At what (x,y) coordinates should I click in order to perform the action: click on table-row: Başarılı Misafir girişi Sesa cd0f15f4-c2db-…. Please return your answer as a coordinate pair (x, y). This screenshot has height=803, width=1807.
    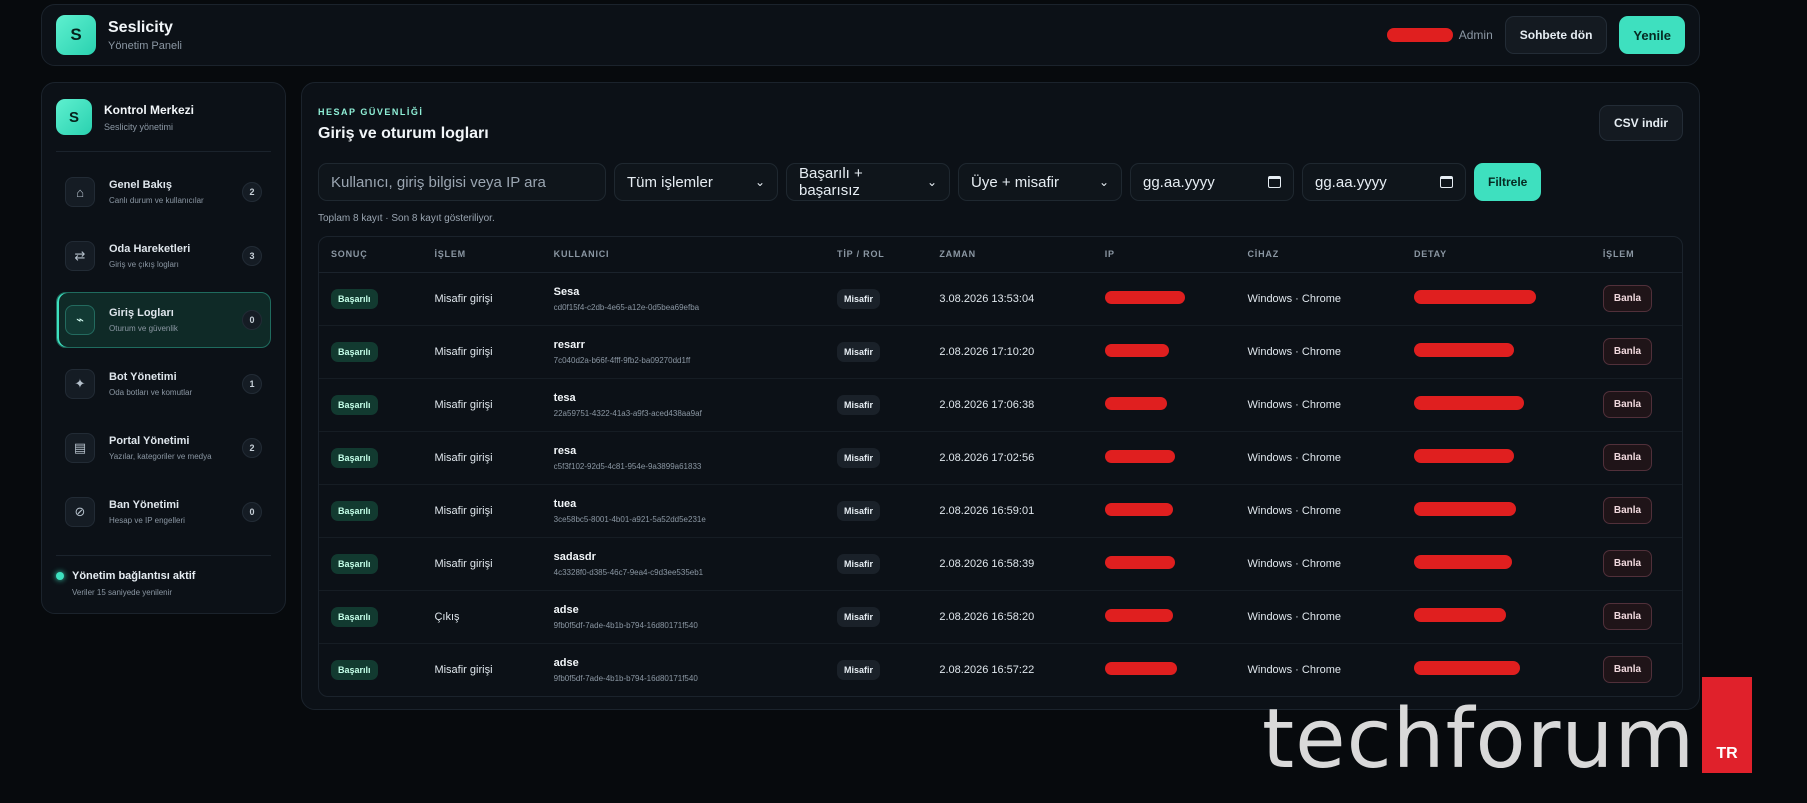
    Looking at the image, I should click on (1000, 299).